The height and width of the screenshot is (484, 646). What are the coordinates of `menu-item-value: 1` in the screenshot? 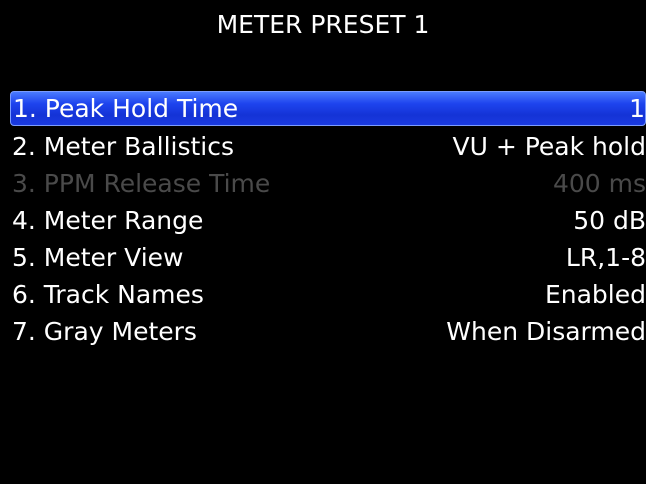 It's located at (637, 108).